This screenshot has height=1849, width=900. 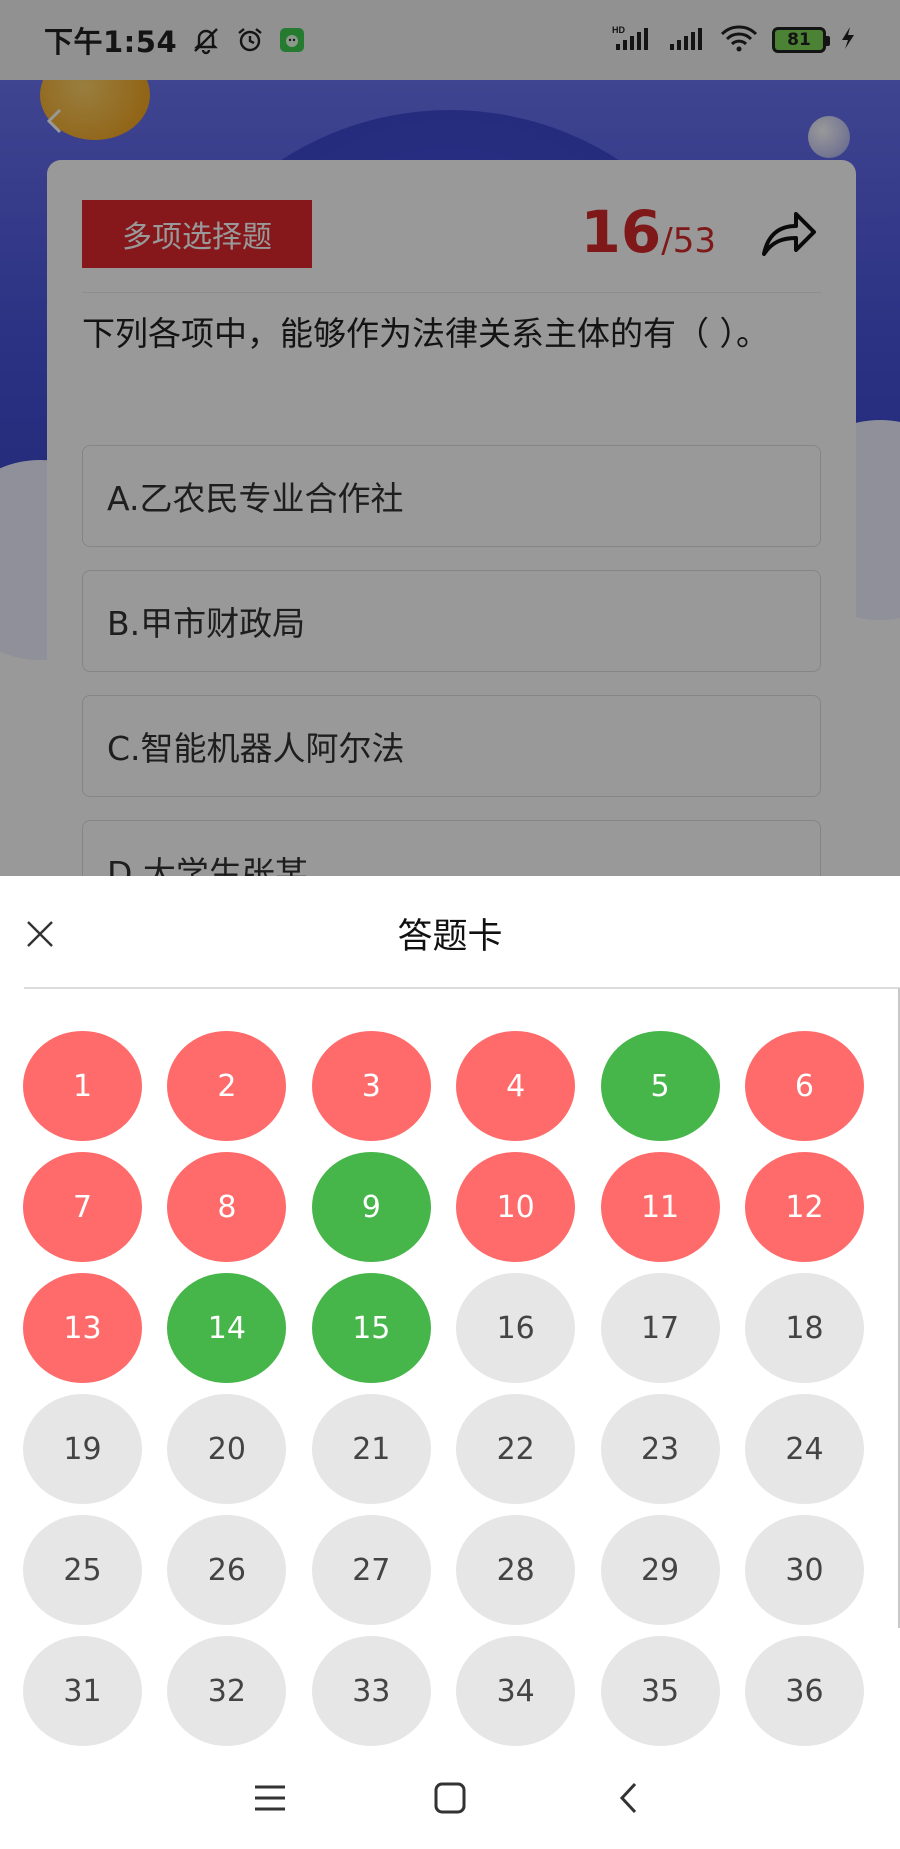 What do you see at coordinates (804, 1691) in the screenshot?
I see `answer-cell-36: 36` at bounding box center [804, 1691].